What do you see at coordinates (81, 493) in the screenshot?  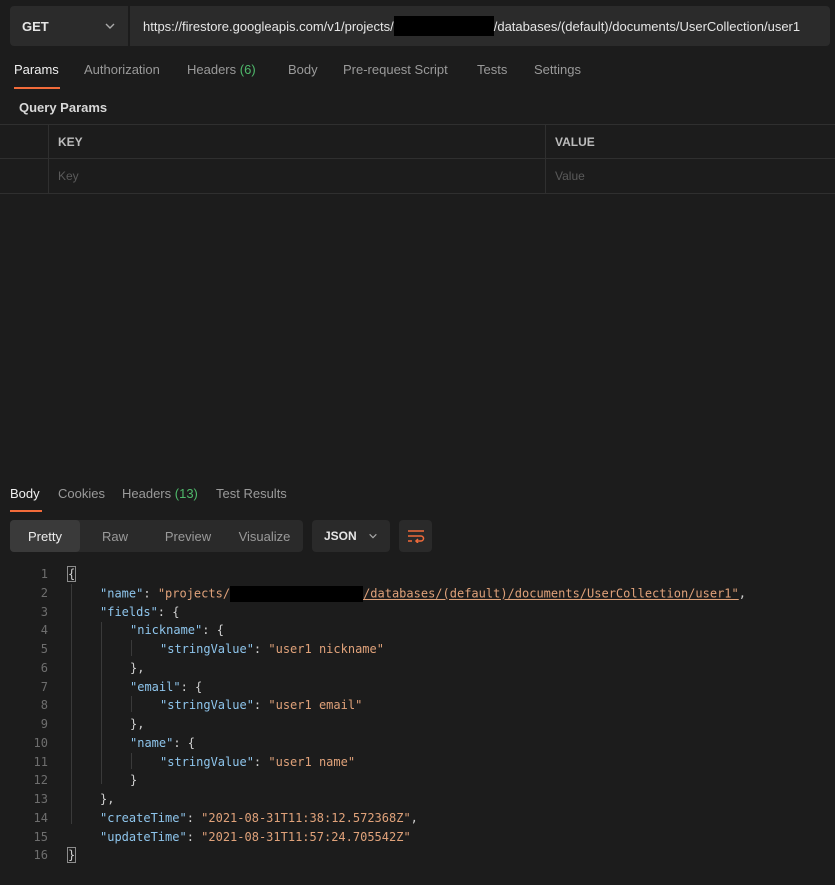 I see `tab-cookies: Cookies` at bounding box center [81, 493].